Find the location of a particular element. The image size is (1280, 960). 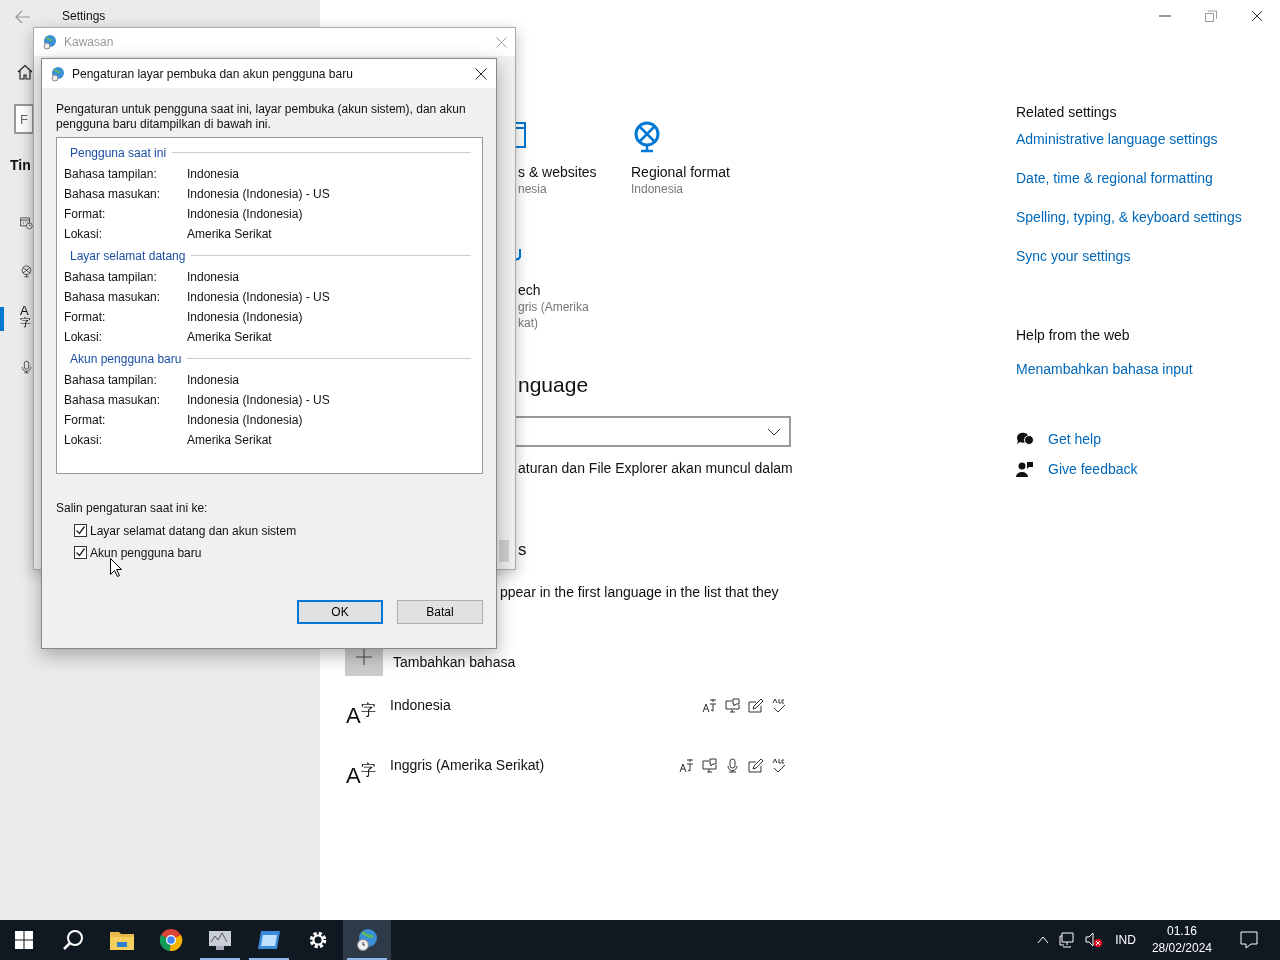

window-title: Settings is located at coordinates (84, 16).